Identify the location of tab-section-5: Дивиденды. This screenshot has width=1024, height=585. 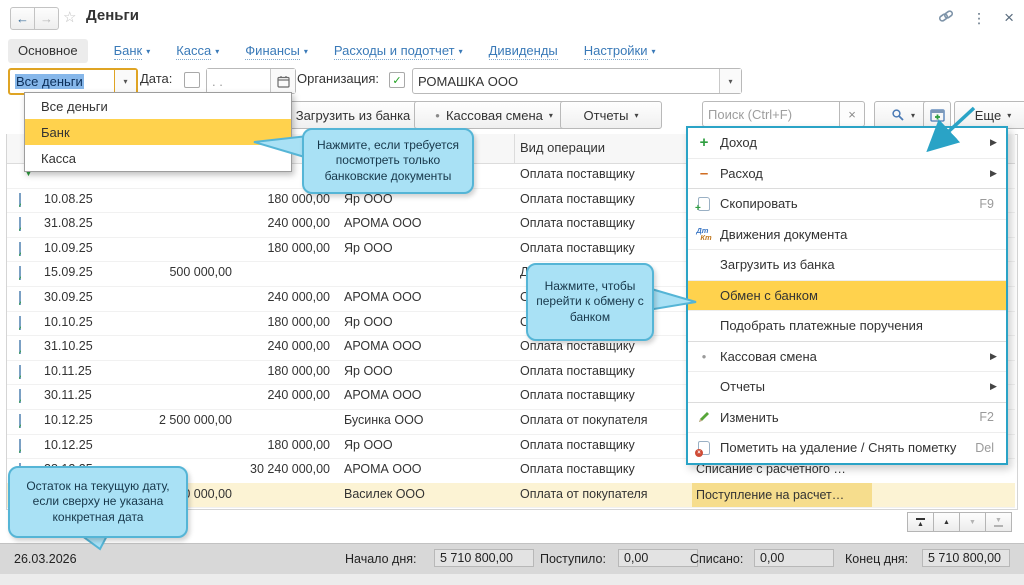
(523, 51).